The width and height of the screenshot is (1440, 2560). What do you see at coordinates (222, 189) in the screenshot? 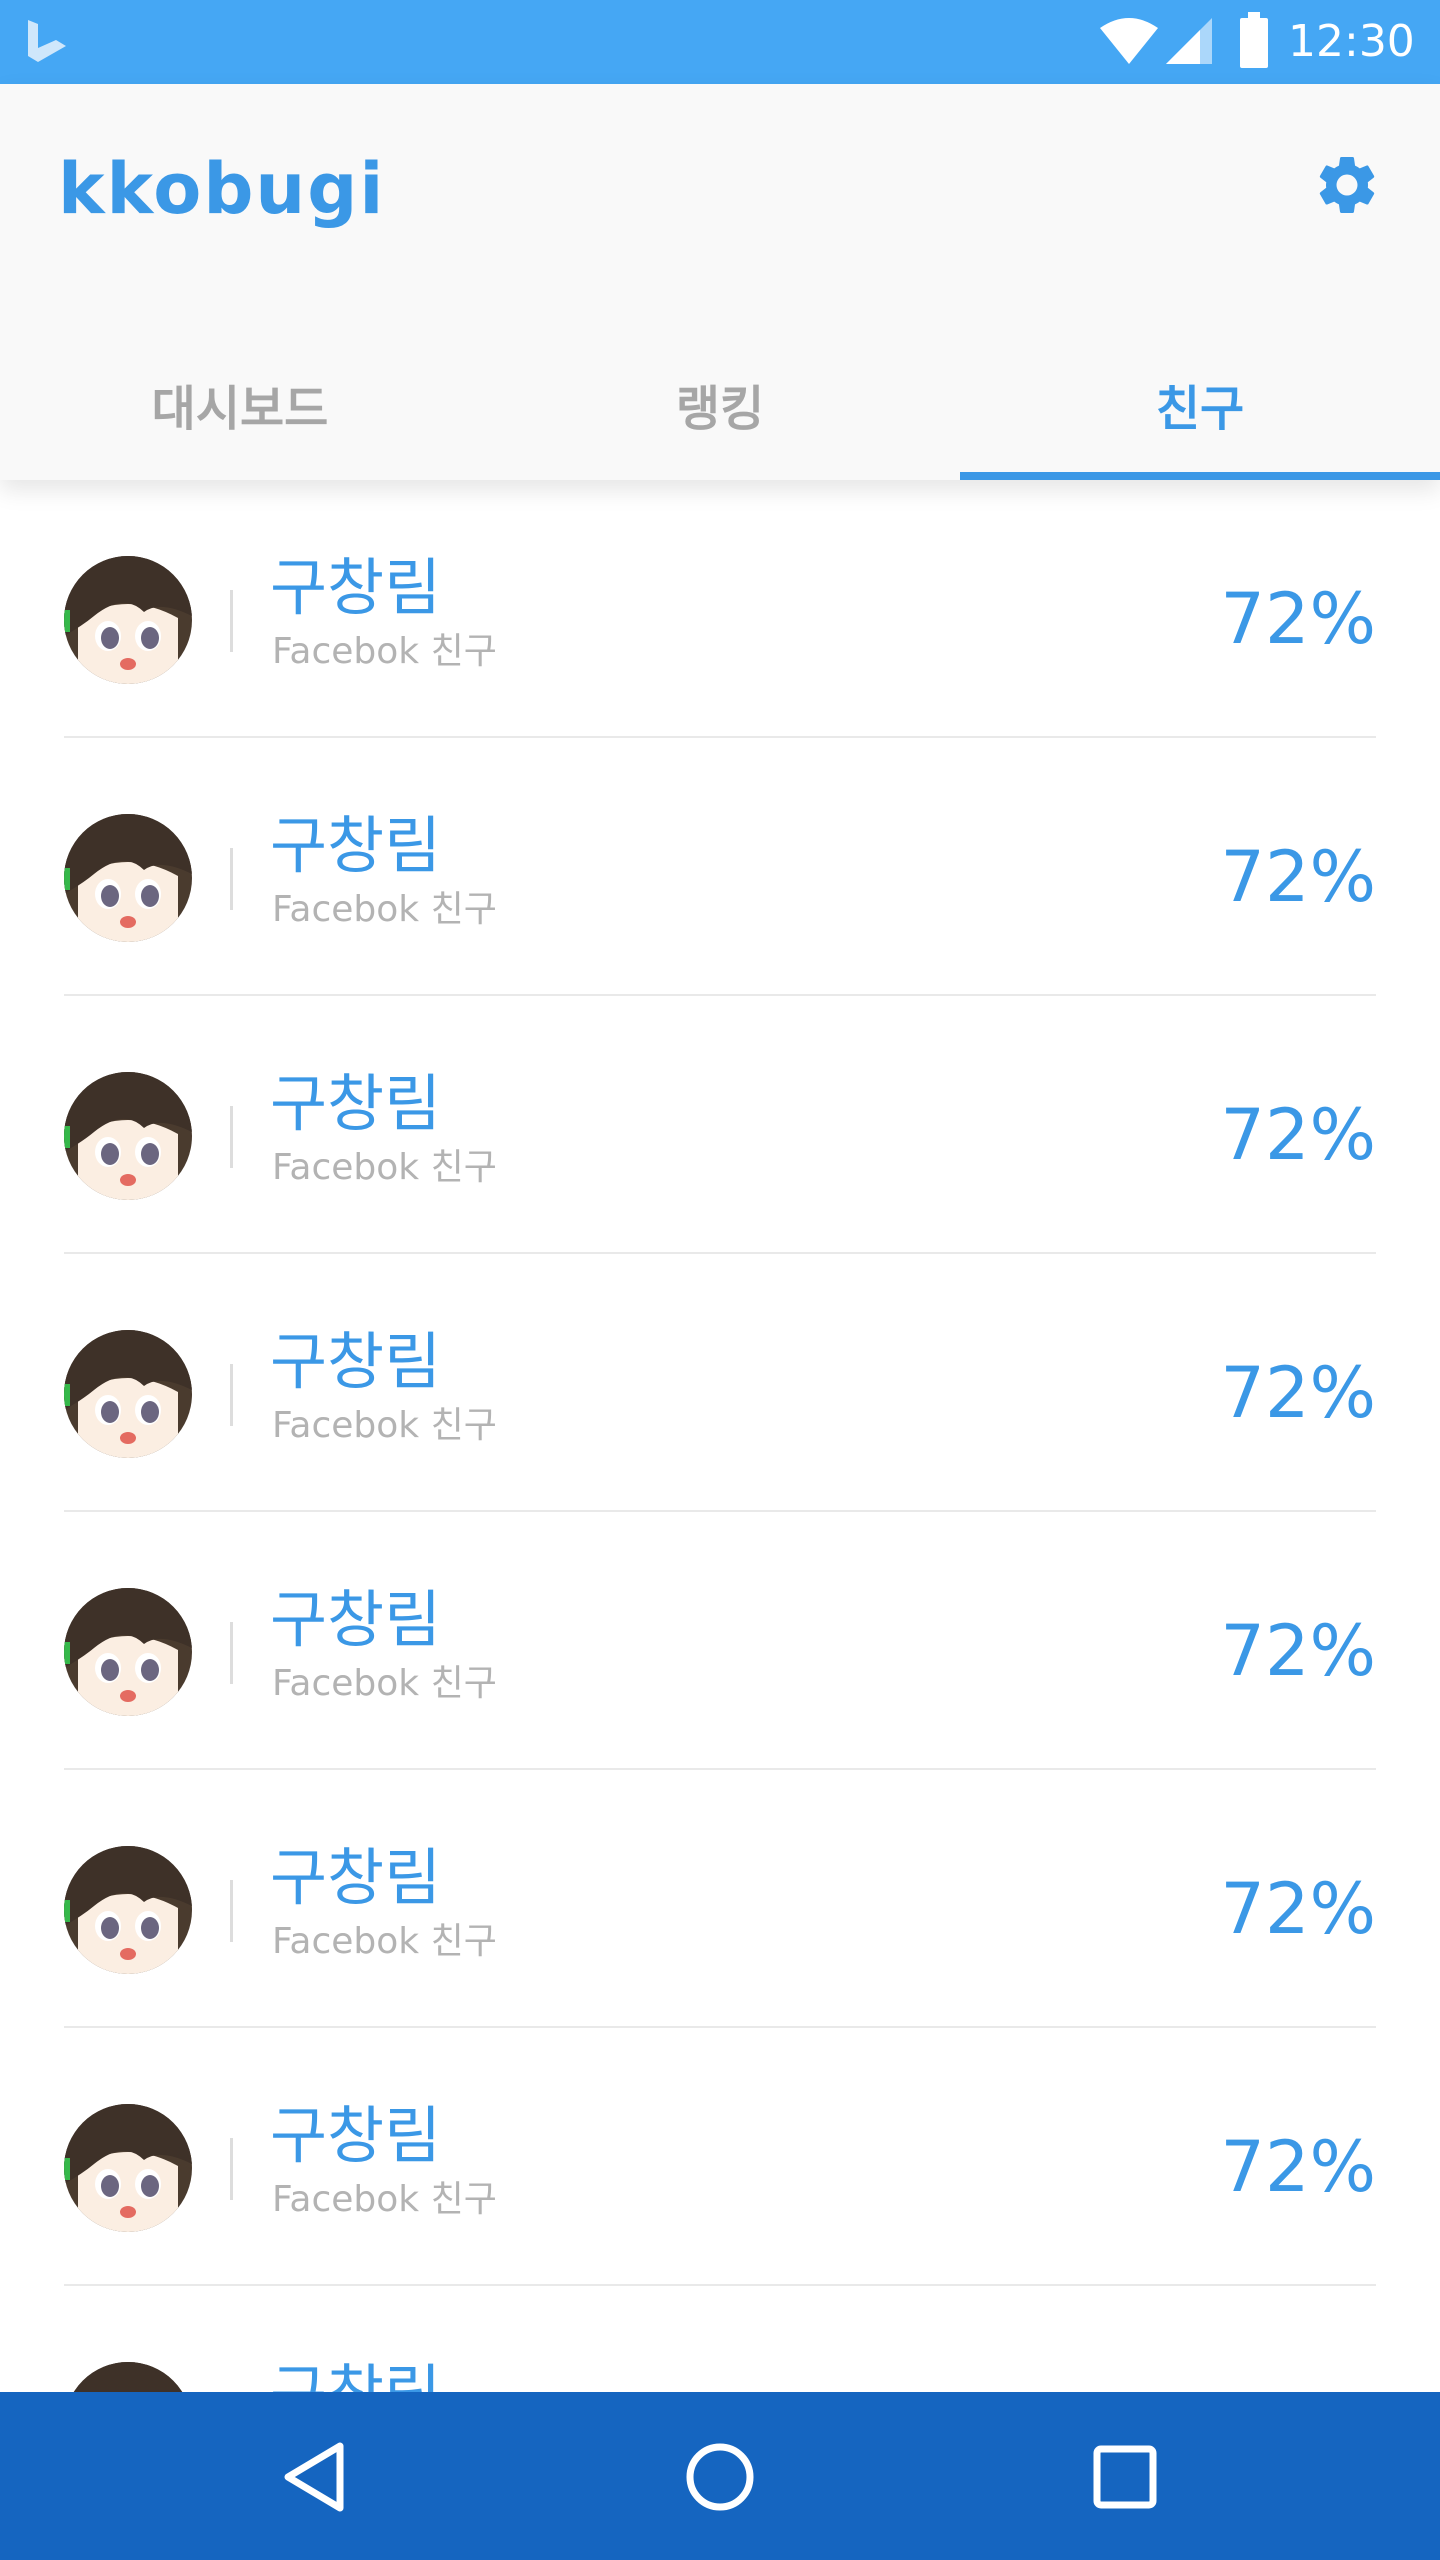
I see `app-title: kkobugi` at bounding box center [222, 189].